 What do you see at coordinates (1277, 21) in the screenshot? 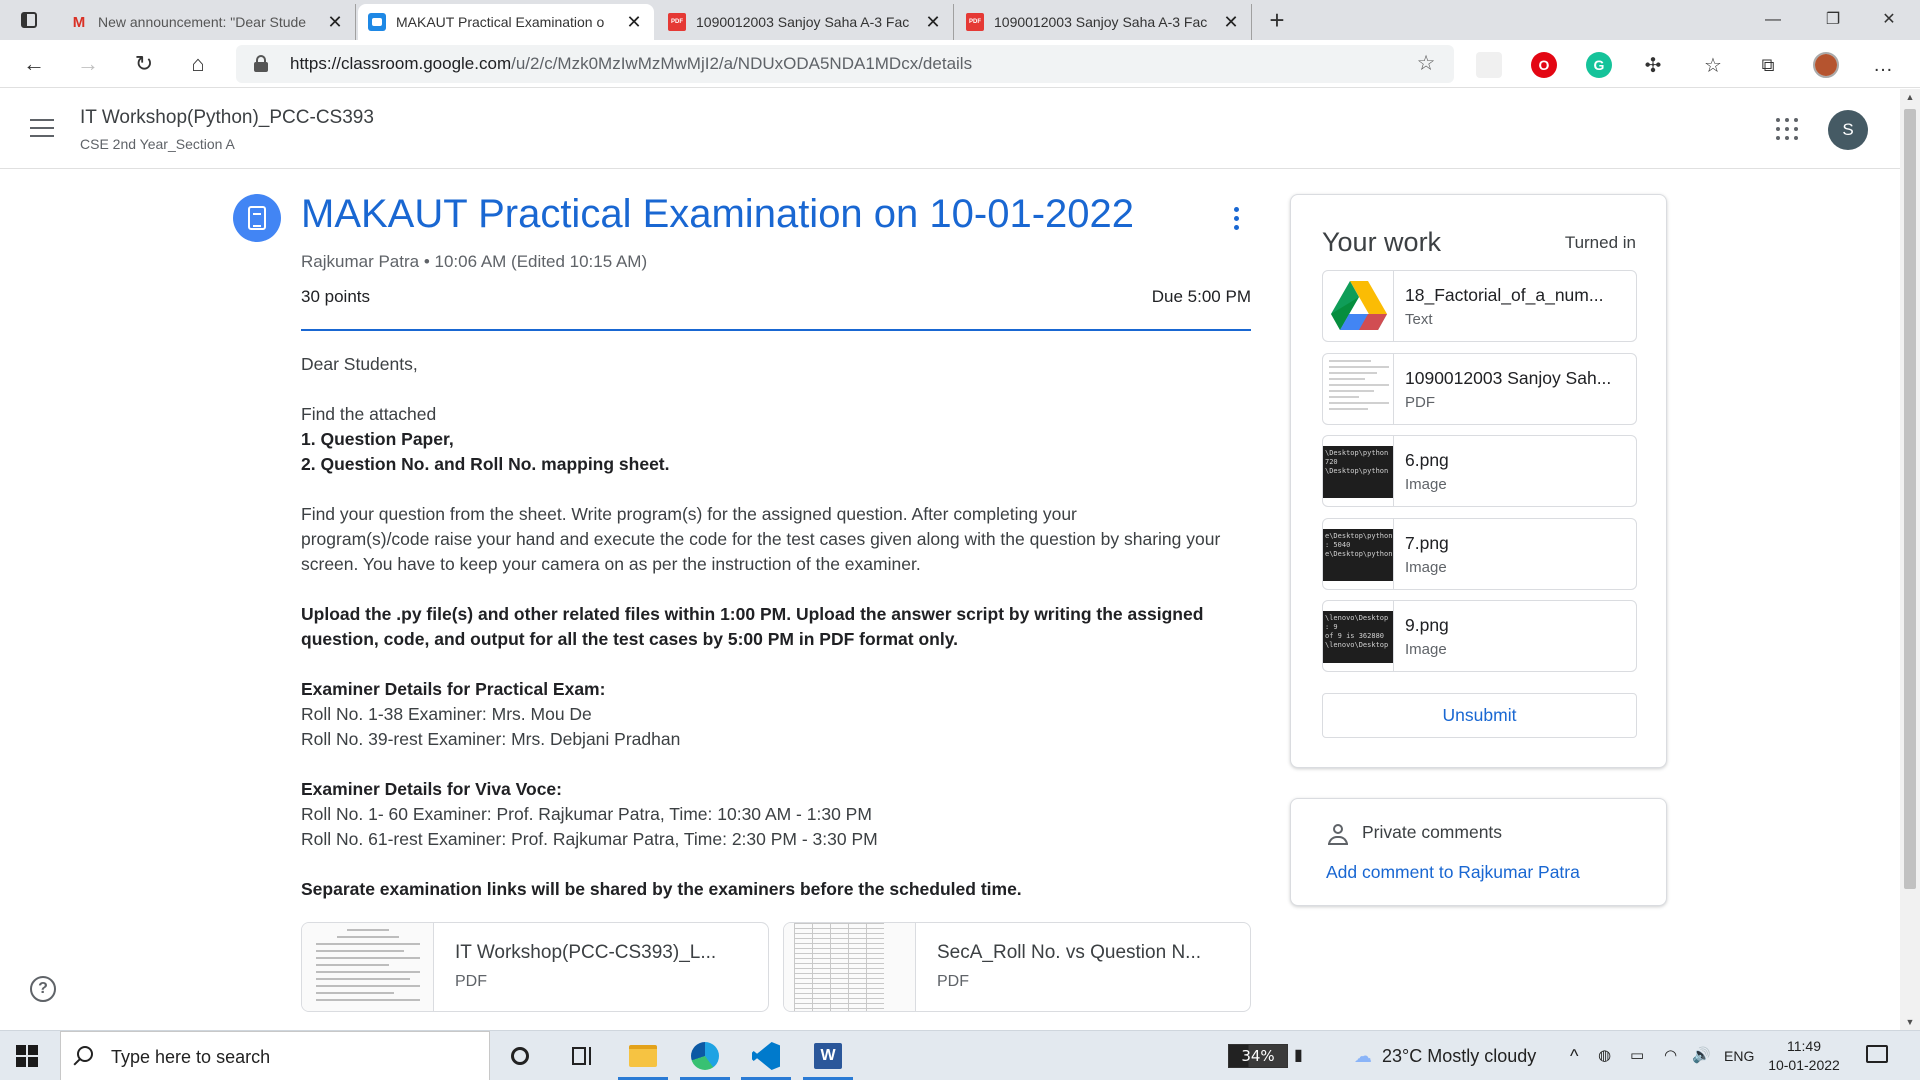
I see `new-tab-button: +` at bounding box center [1277, 21].